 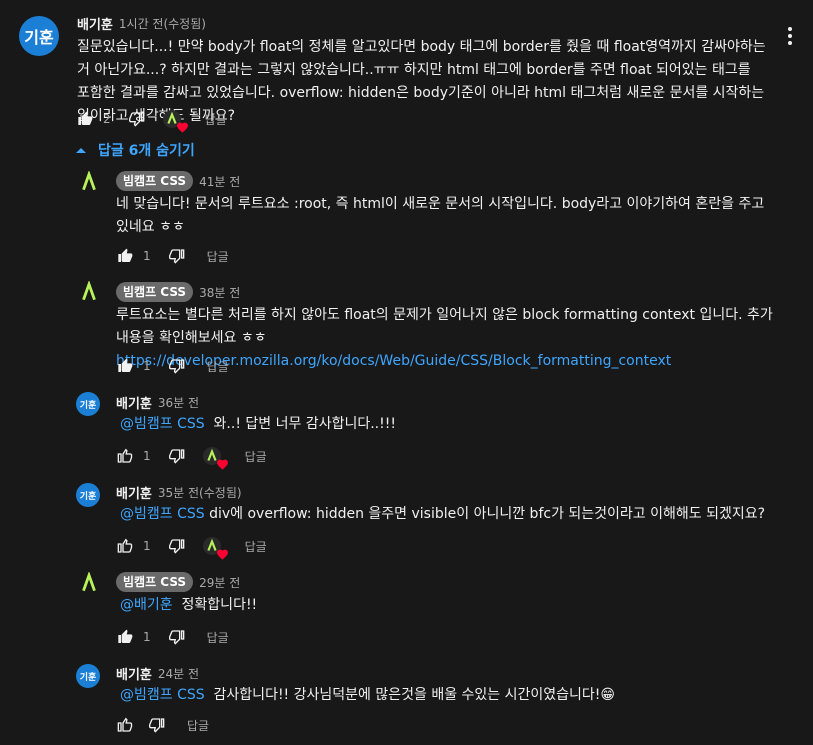 What do you see at coordinates (107, 119) in the screenshot?
I see `like-count: 2` at bounding box center [107, 119].